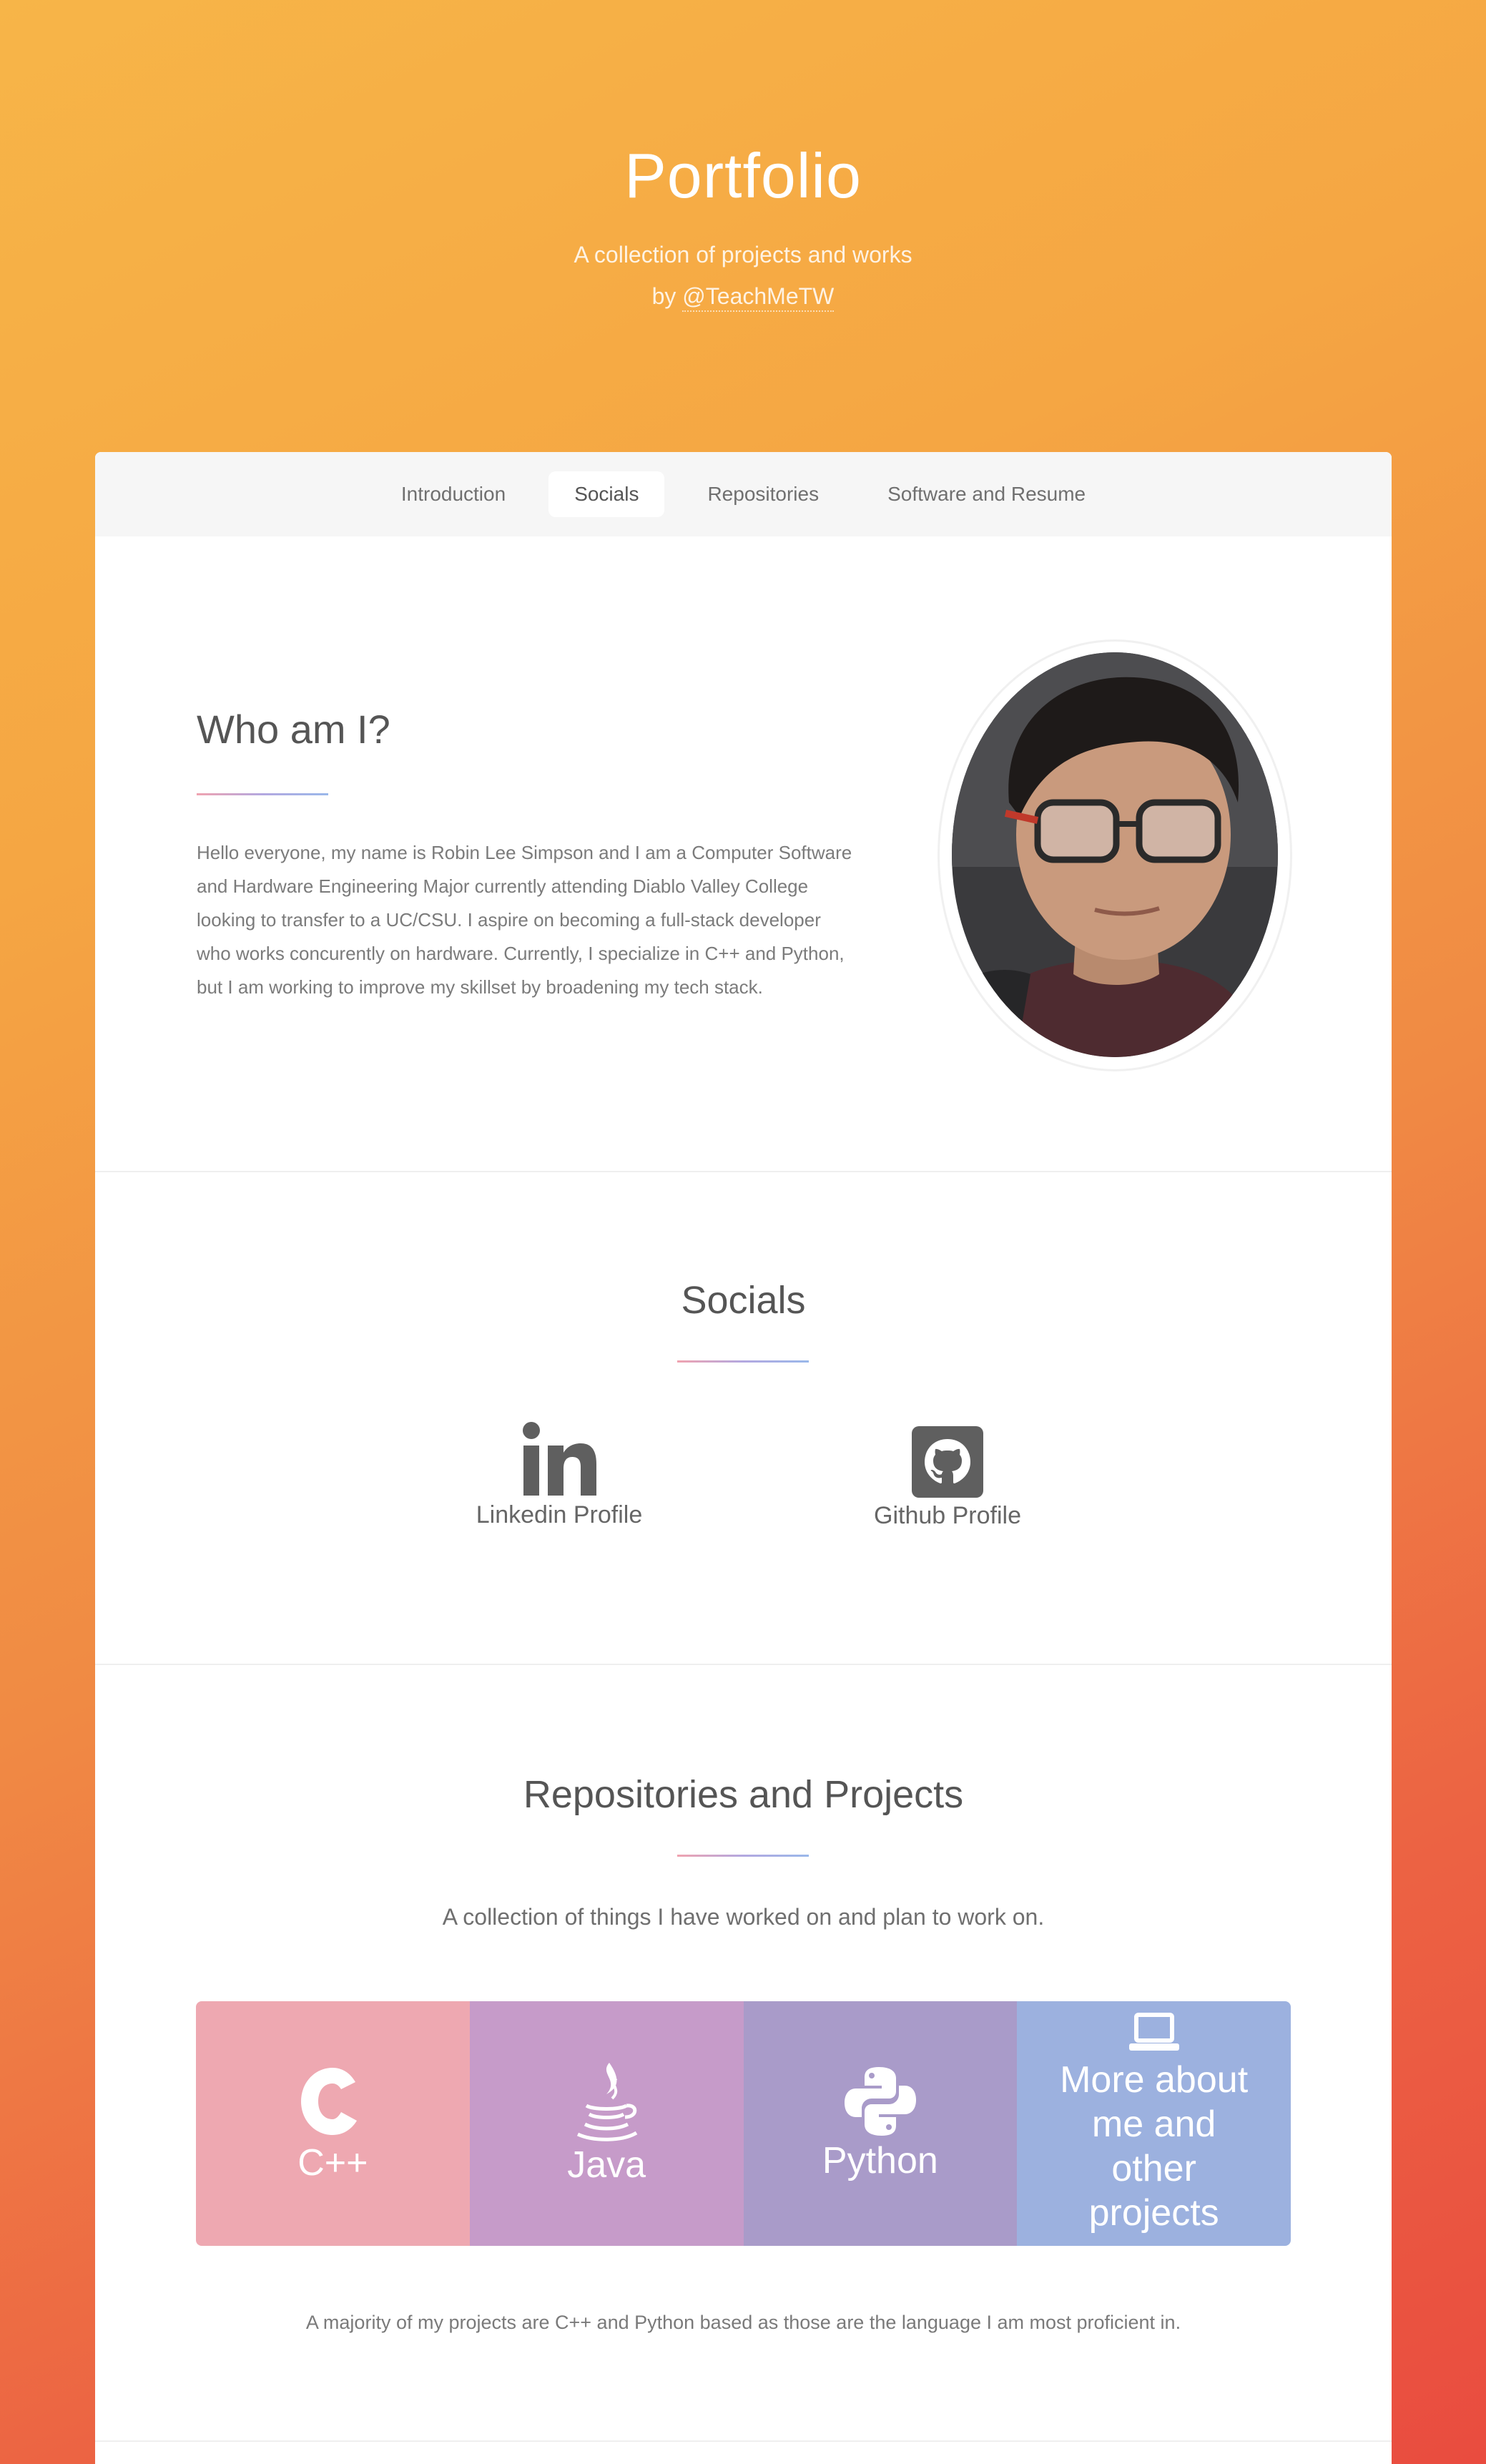 Image resolution: width=1486 pixels, height=2464 pixels. I want to click on repo-tile-cpp: C++, so click(333, 2123).